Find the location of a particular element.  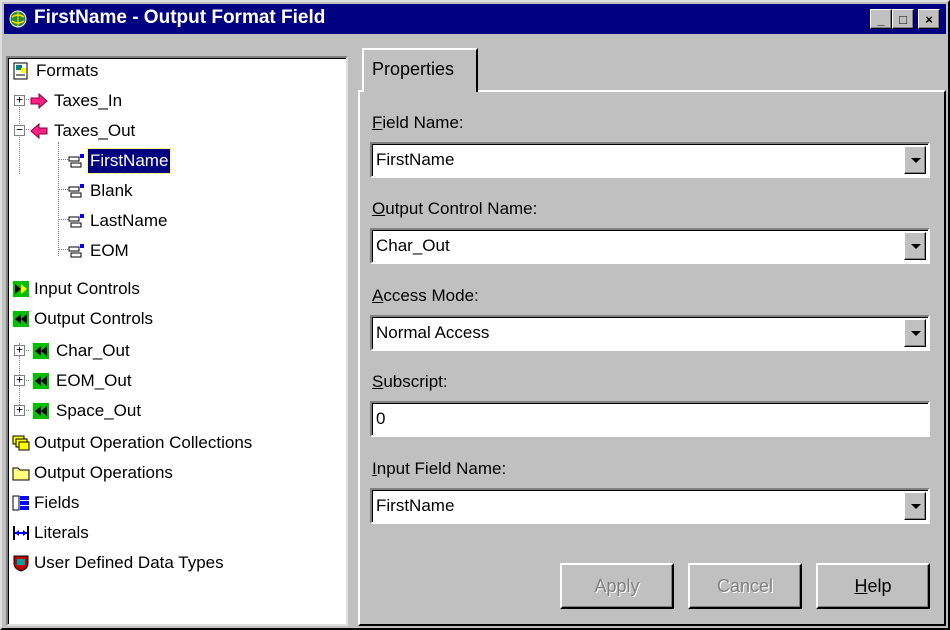

tree-item-label: Output Operations is located at coordinates (103, 472).